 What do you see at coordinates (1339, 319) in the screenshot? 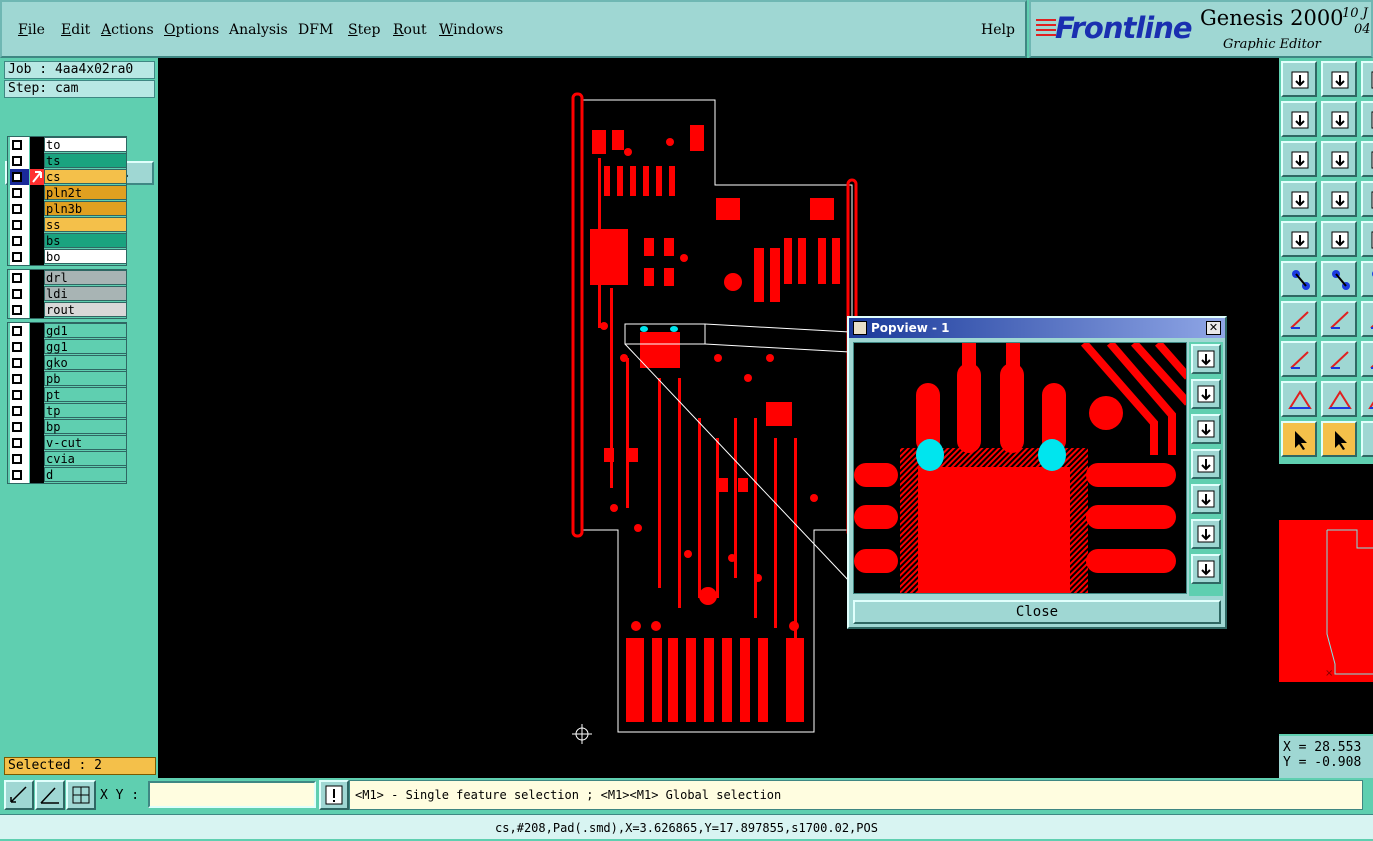
I see `tool-button-pointer` at bounding box center [1339, 319].